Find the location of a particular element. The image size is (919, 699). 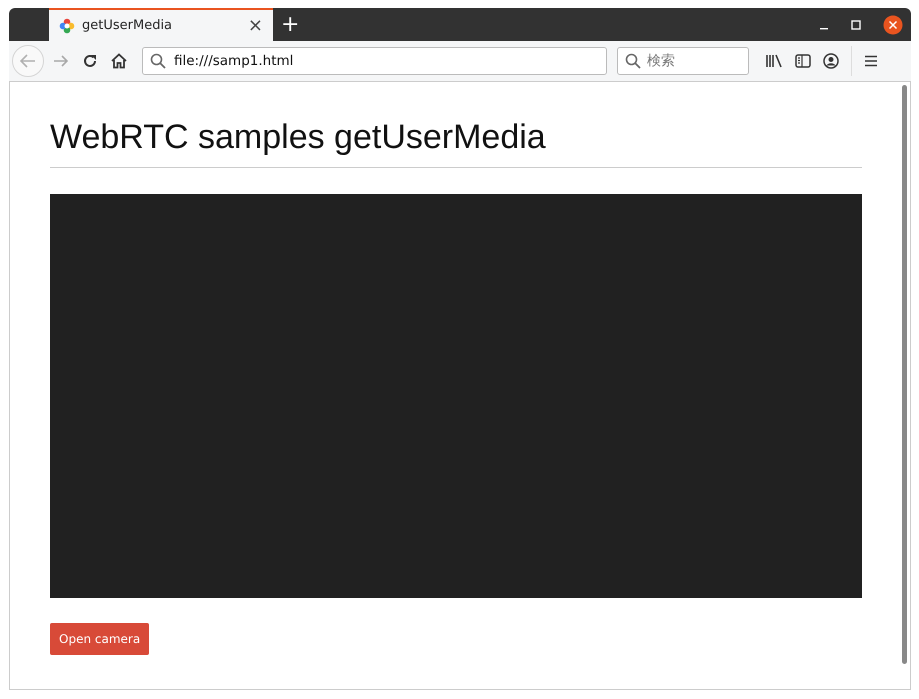

new-tab-button: + is located at coordinates (290, 24).